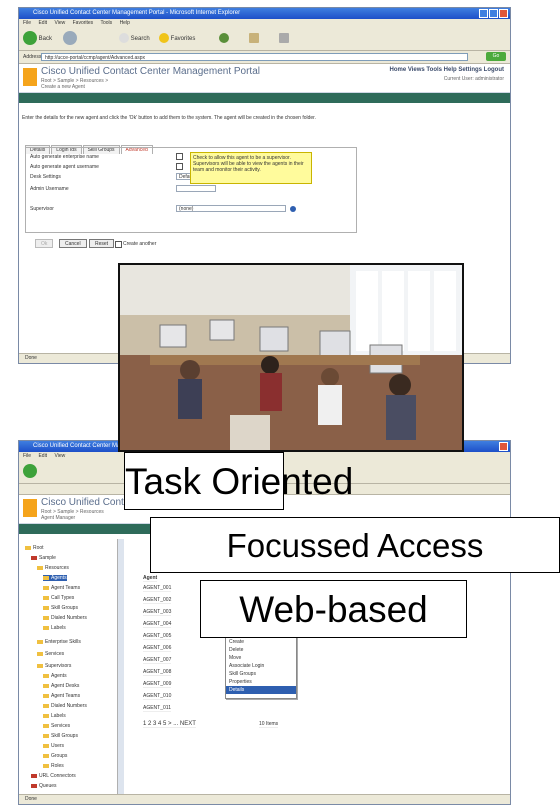 The image size is (560, 811). I want to click on media-icon, so click(224, 38).